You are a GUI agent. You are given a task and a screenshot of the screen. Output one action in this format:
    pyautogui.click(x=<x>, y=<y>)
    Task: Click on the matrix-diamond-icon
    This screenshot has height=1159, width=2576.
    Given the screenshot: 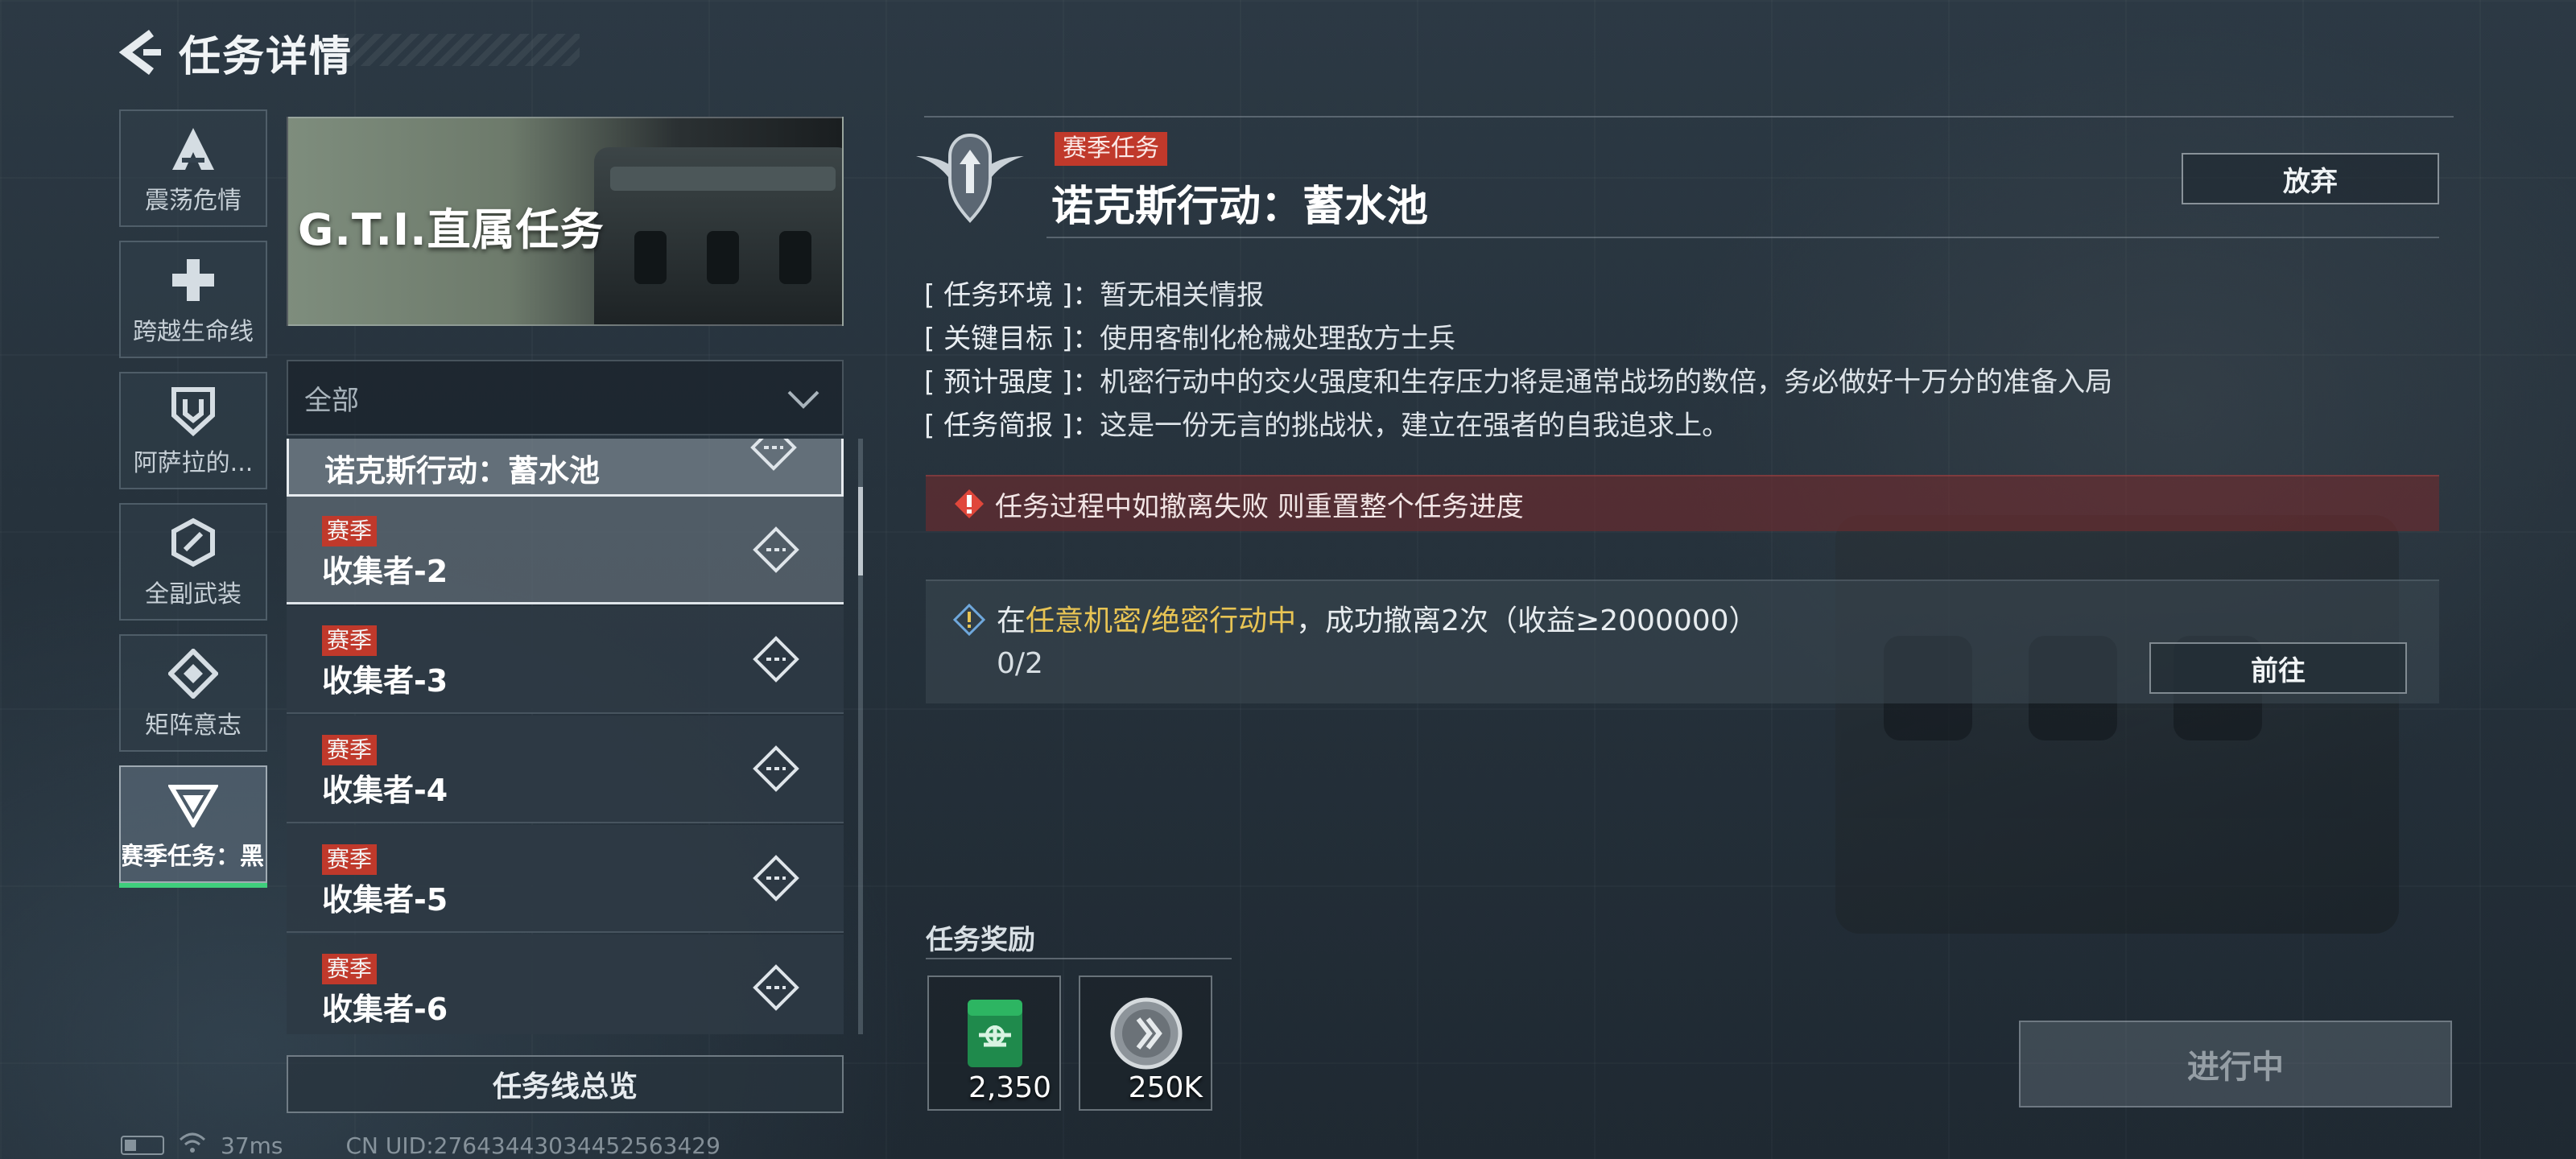 What is the action you would take?
    pyautogui.click(x=193, y=673)
    